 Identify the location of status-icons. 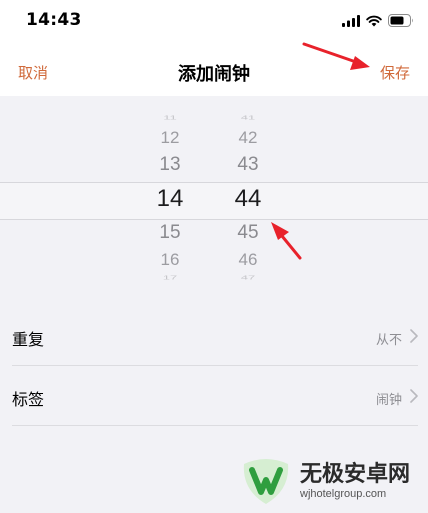
(378, 20).